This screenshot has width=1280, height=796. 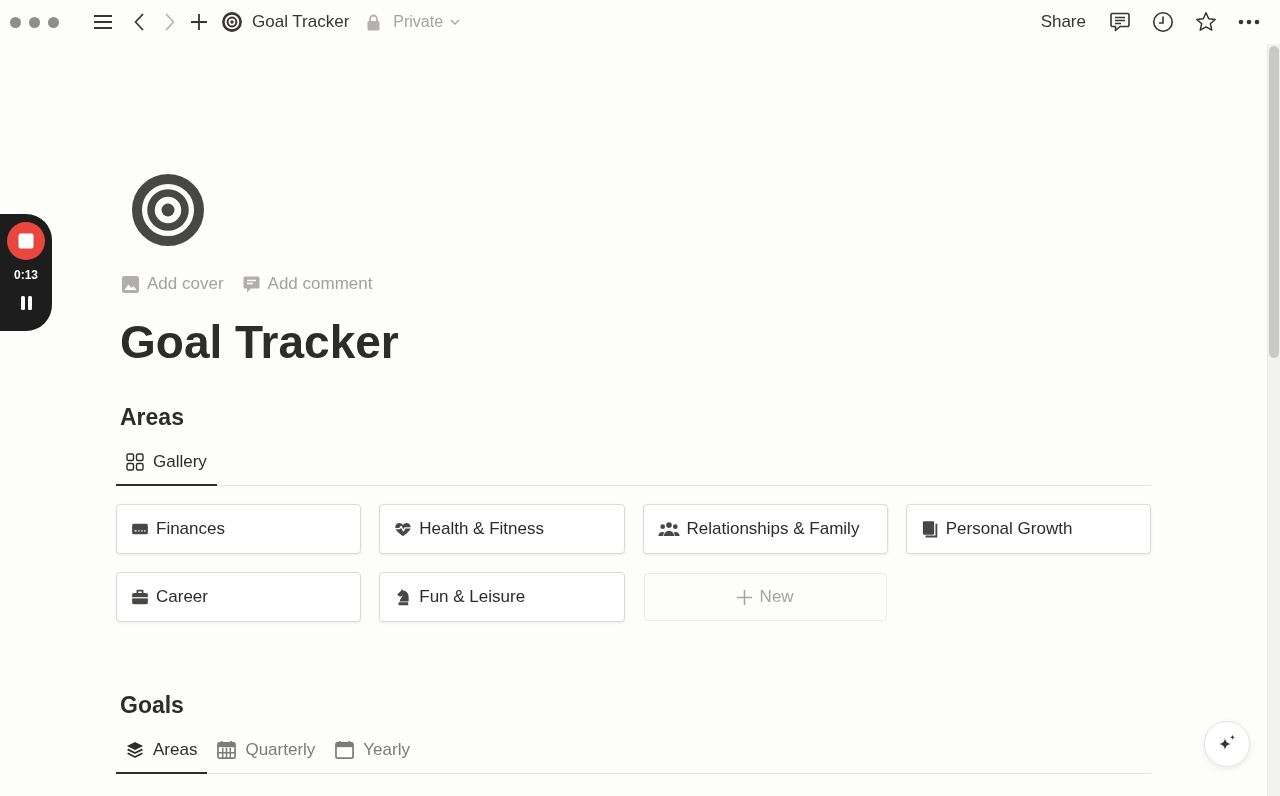 I want to click on view-tab: Yearly, so click(x=372, y=751).